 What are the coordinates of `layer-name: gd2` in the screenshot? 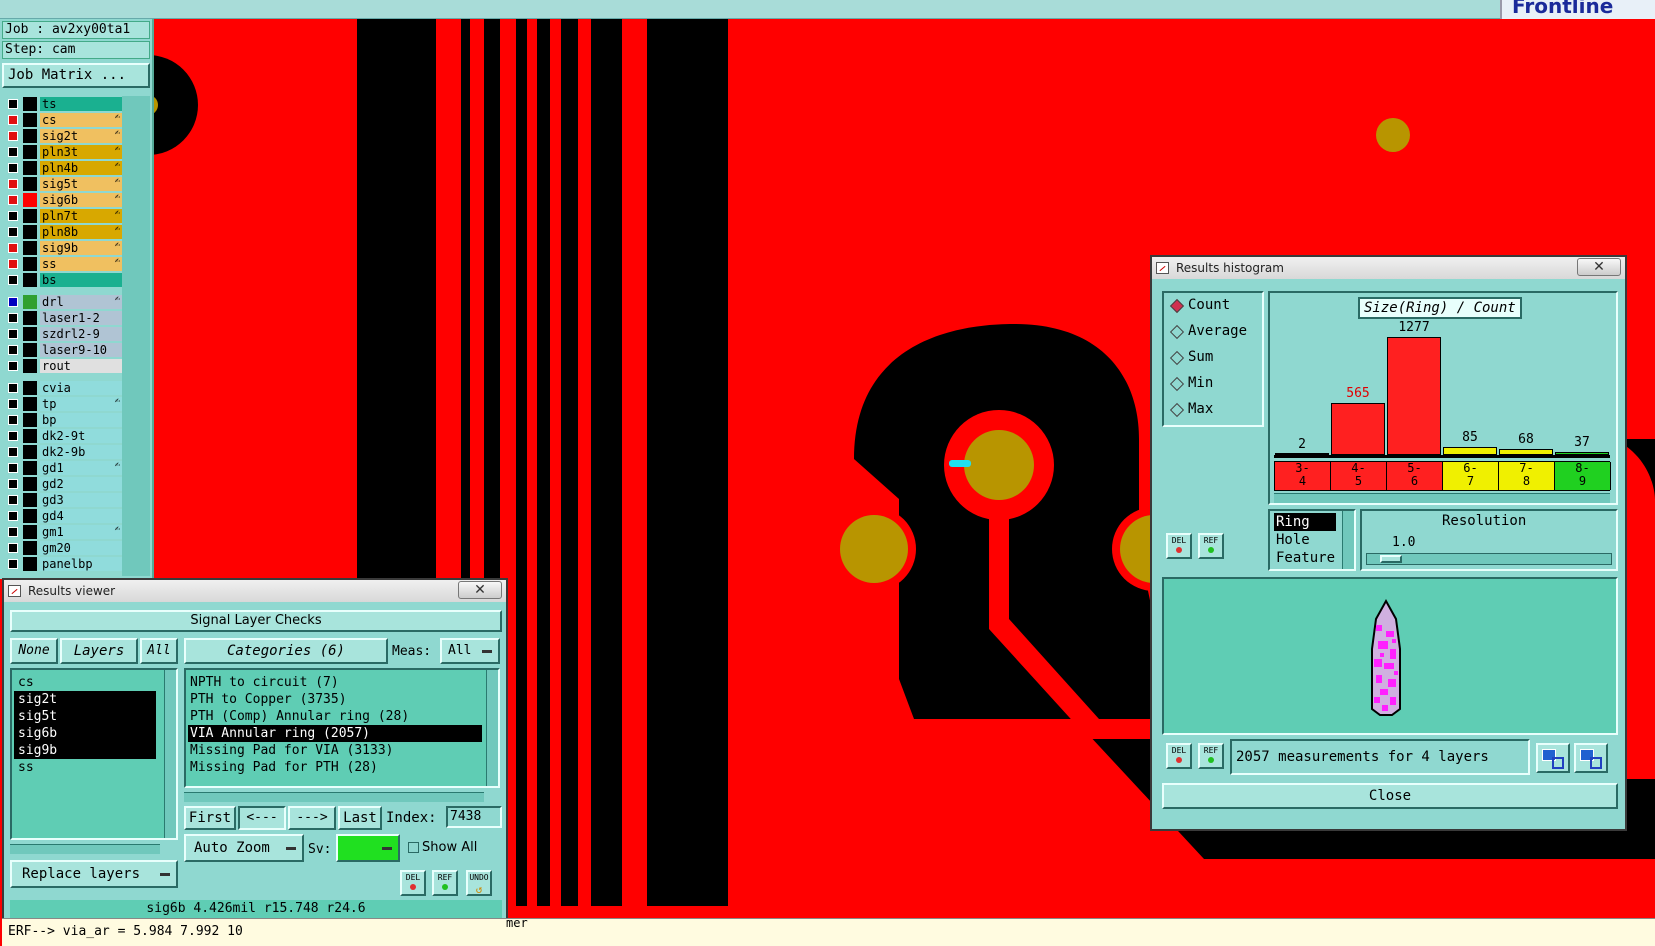 It's located at (81, 484).